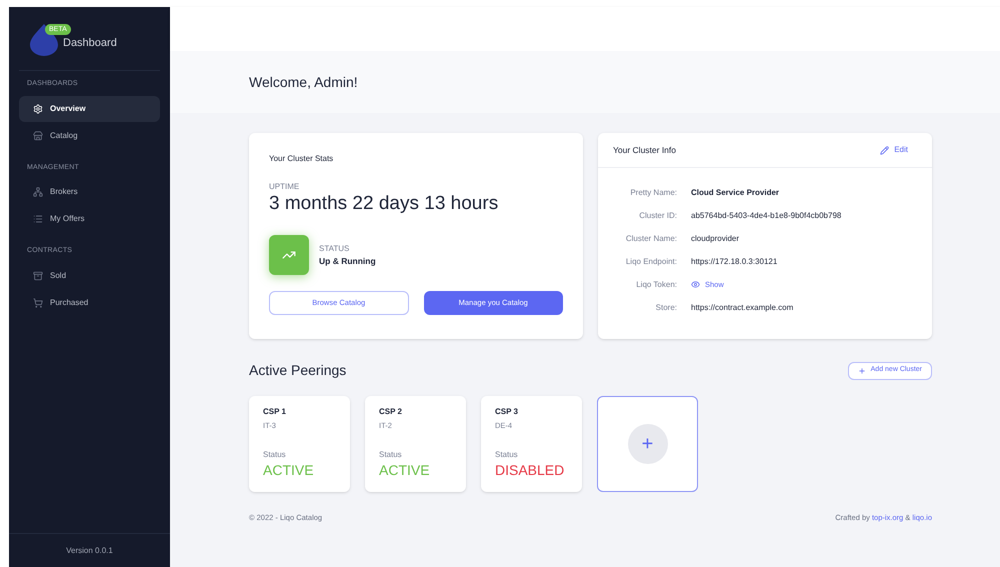 The width and height of the screenshot is (1000, 567). I want to click on store-icon, so click(38, 135).